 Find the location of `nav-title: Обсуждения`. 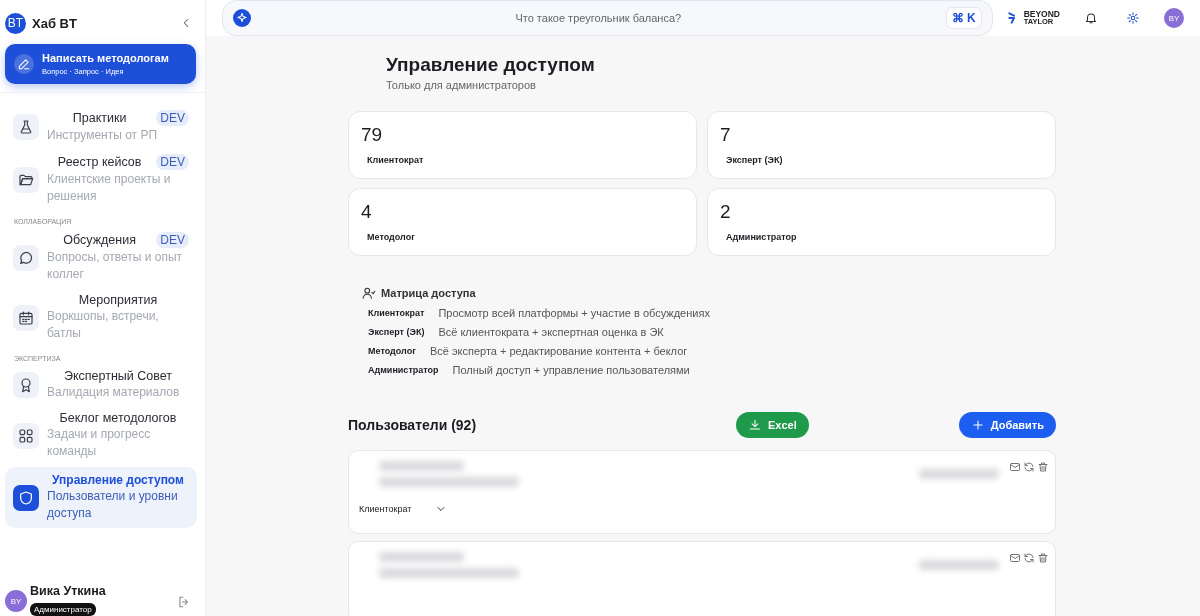

nav-title: Обсуждения is located at coordinates (99, 240).